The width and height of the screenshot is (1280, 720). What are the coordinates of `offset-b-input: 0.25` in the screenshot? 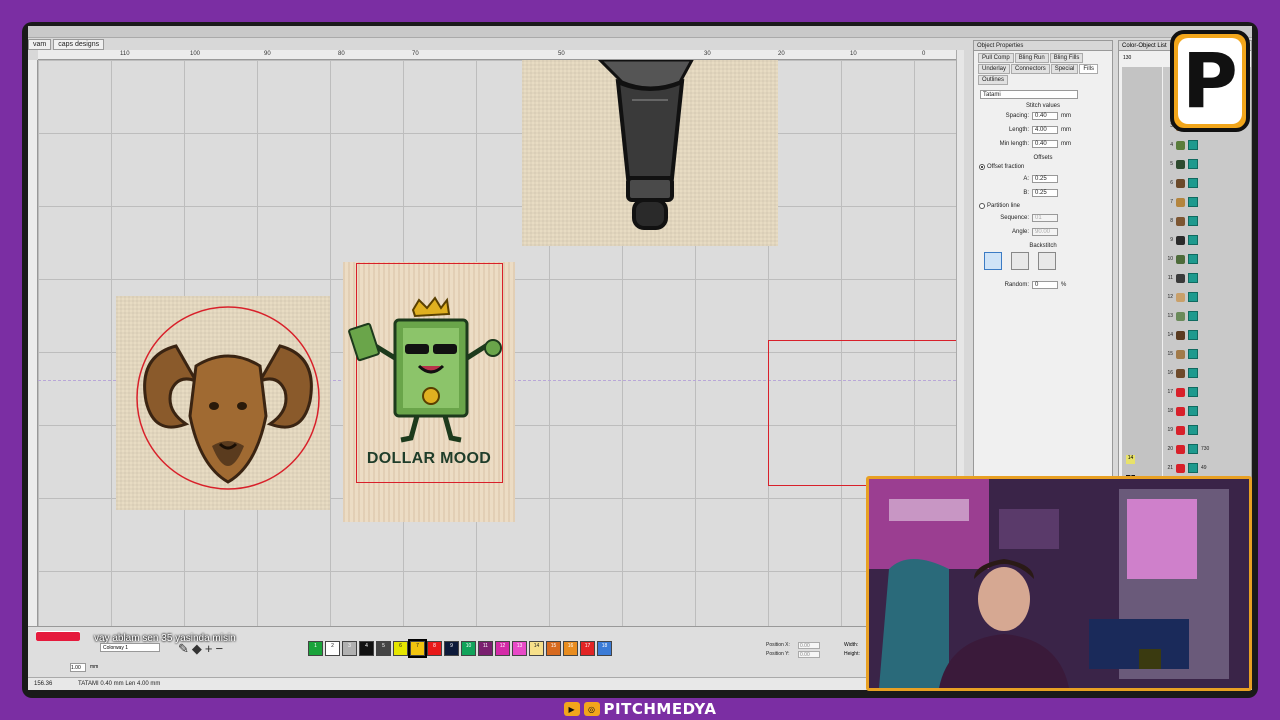 It's located at (1045, 193).